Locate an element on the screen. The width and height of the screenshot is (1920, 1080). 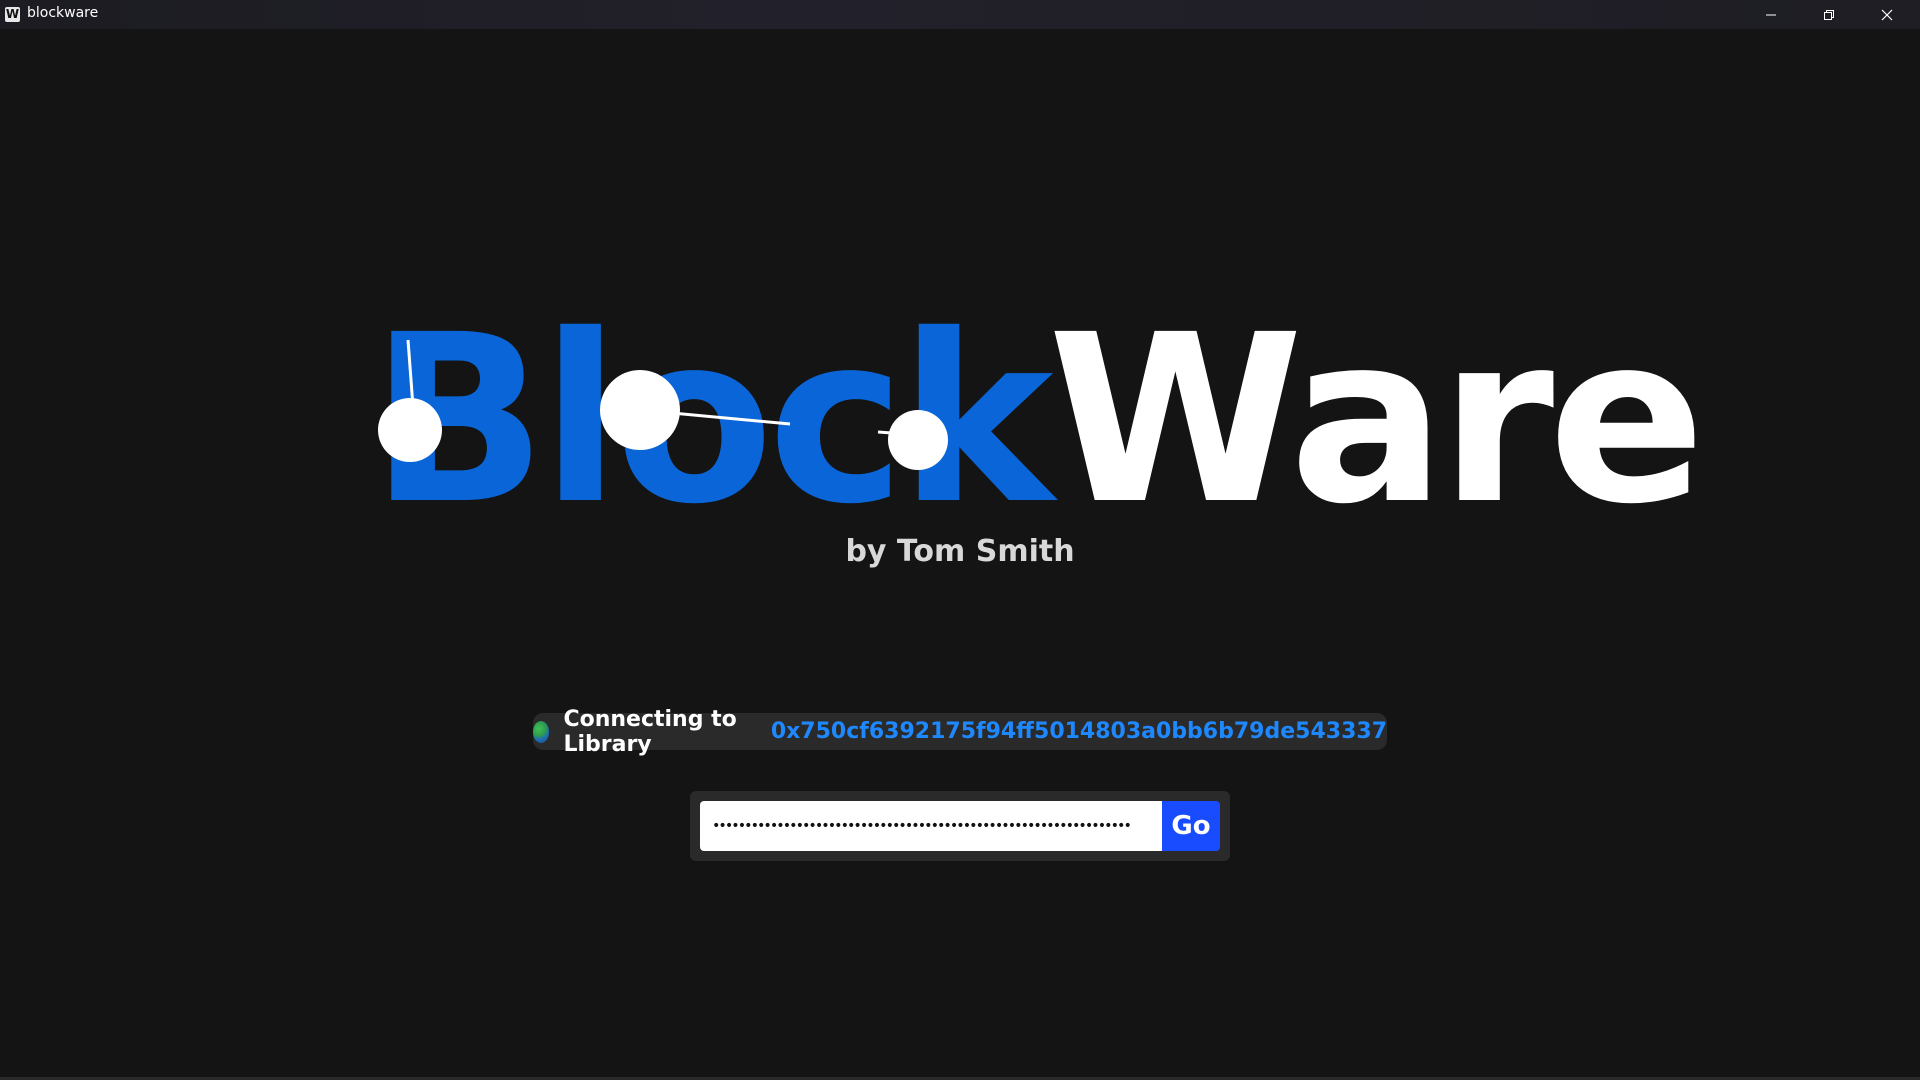
restore-icon is located at coordinates (1829, 14).